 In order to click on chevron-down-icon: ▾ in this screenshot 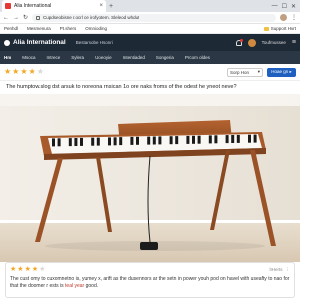, I will do `click(258, 71)`.